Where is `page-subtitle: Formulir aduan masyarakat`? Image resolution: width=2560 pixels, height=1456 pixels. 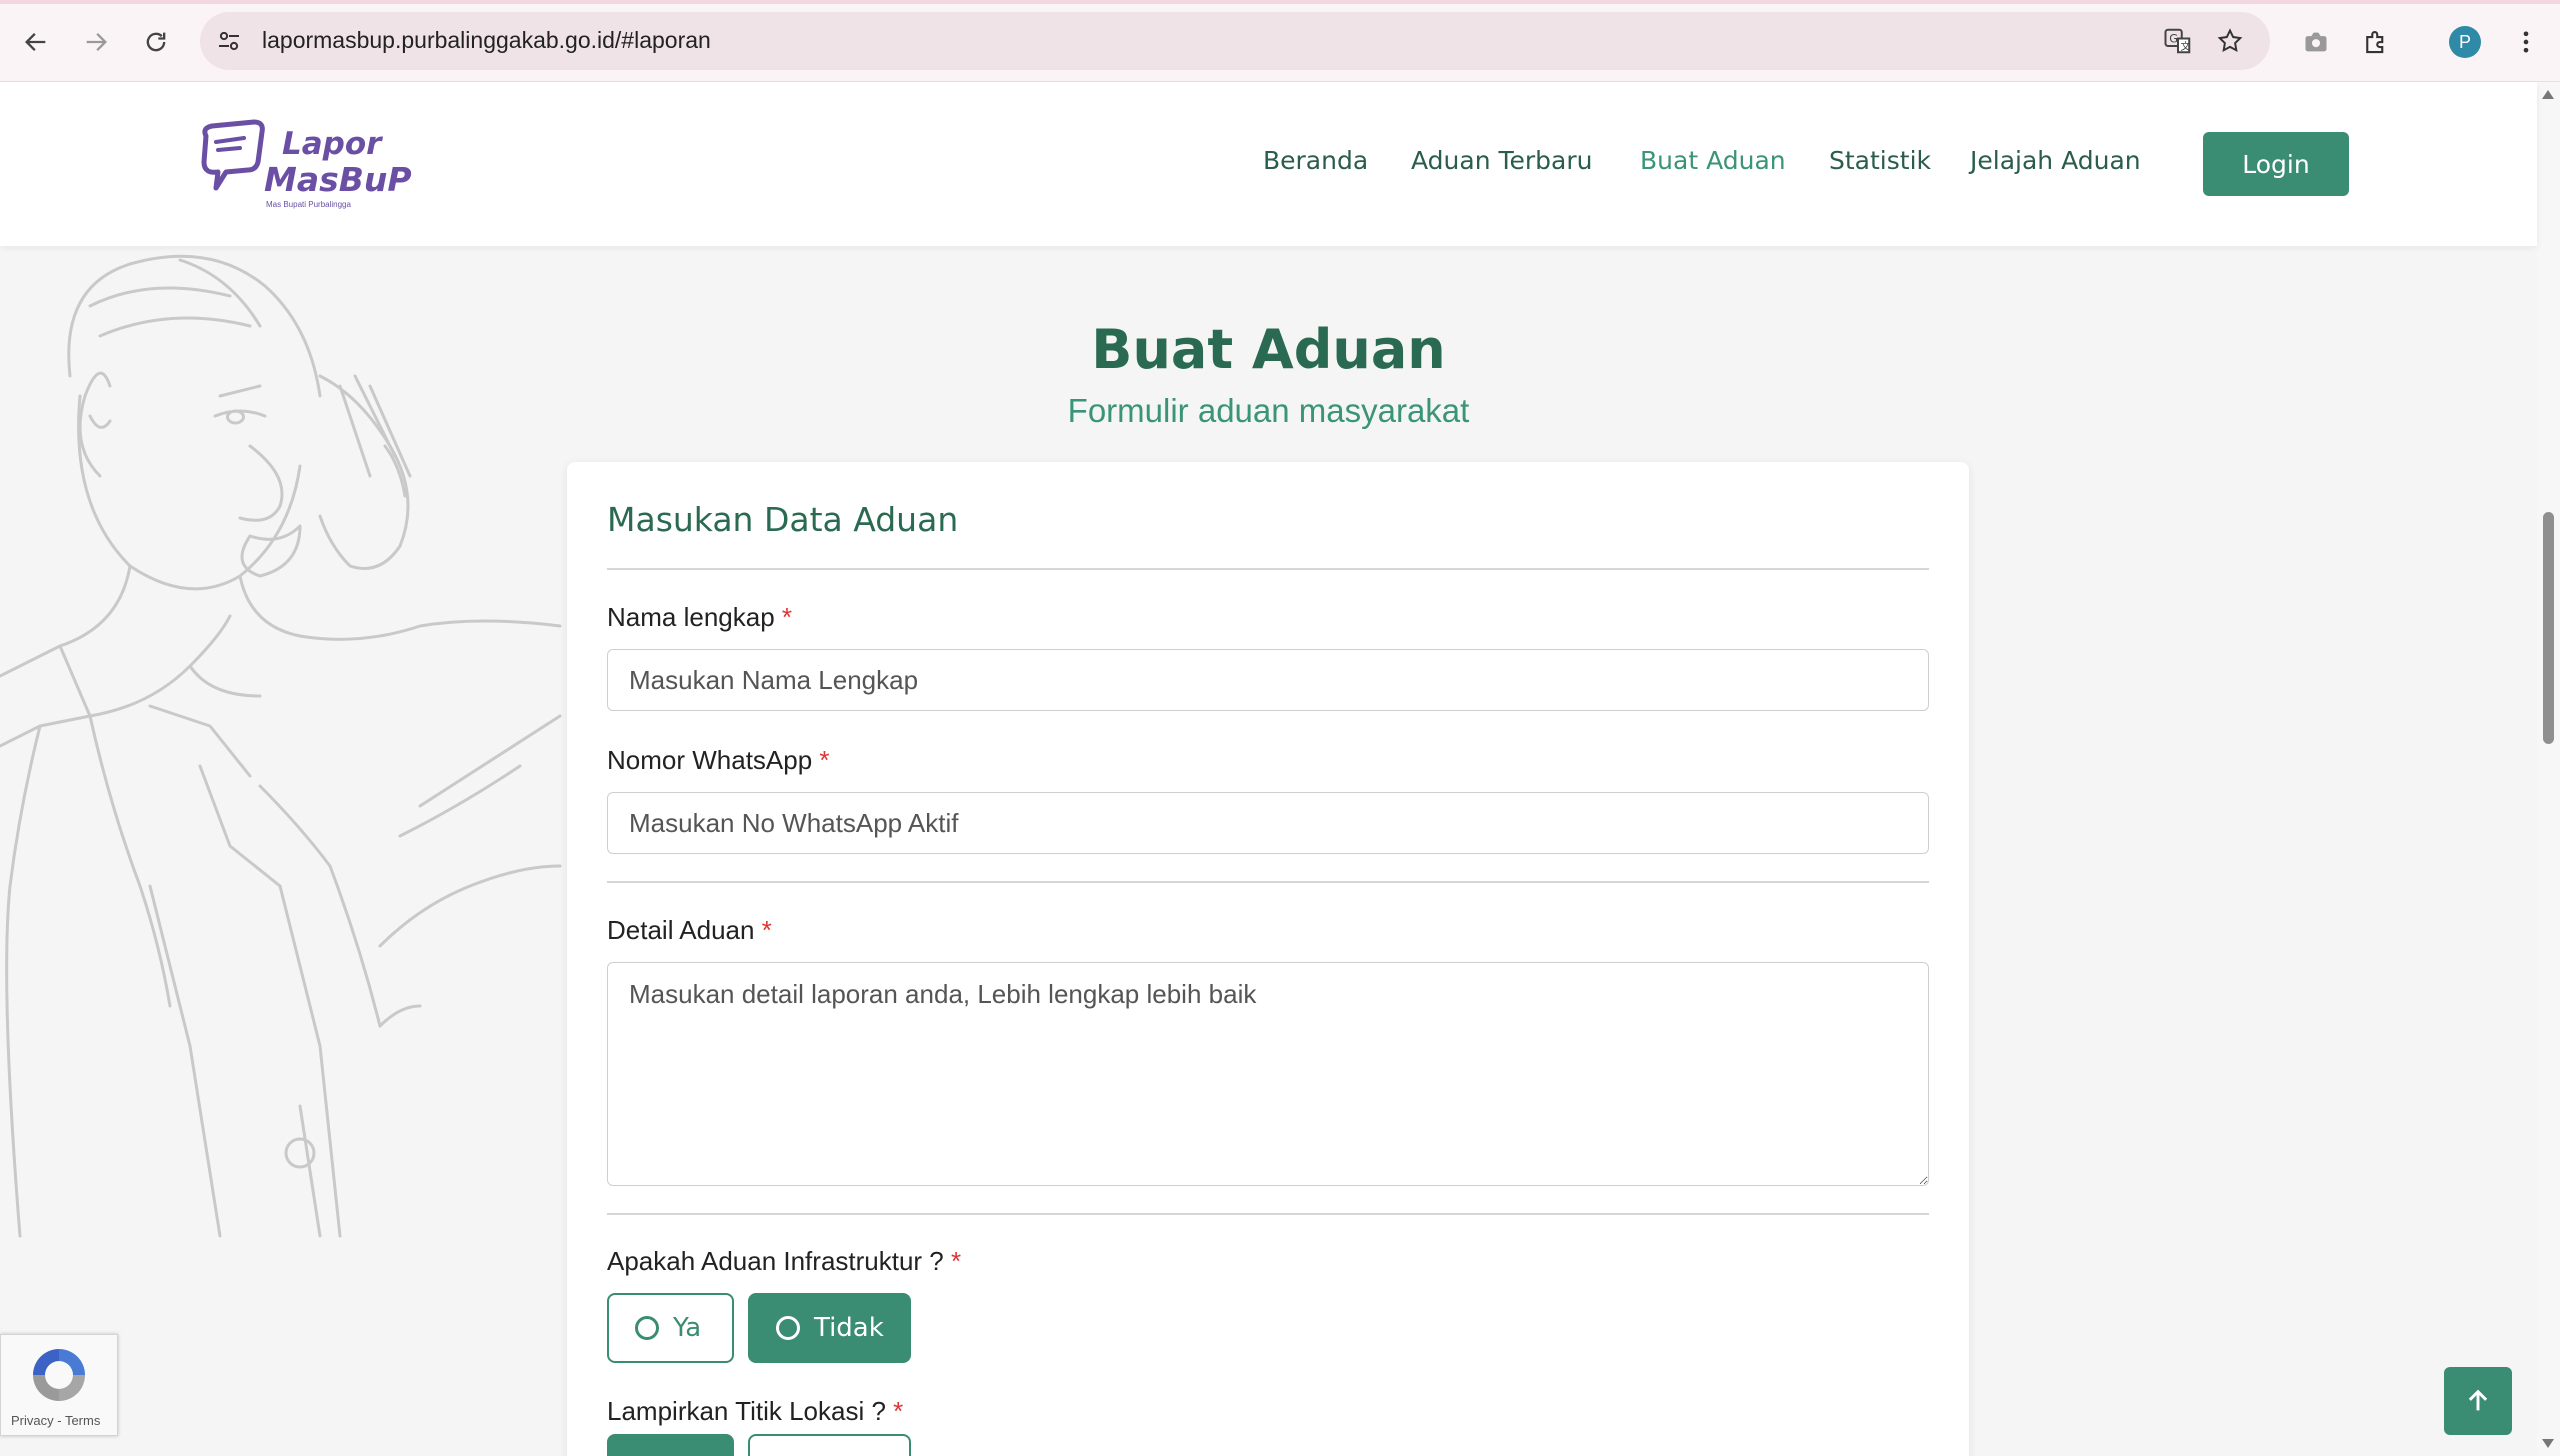
page-subtitle: Formulir aduan masyarakat is located at coordinates (1268, 410).